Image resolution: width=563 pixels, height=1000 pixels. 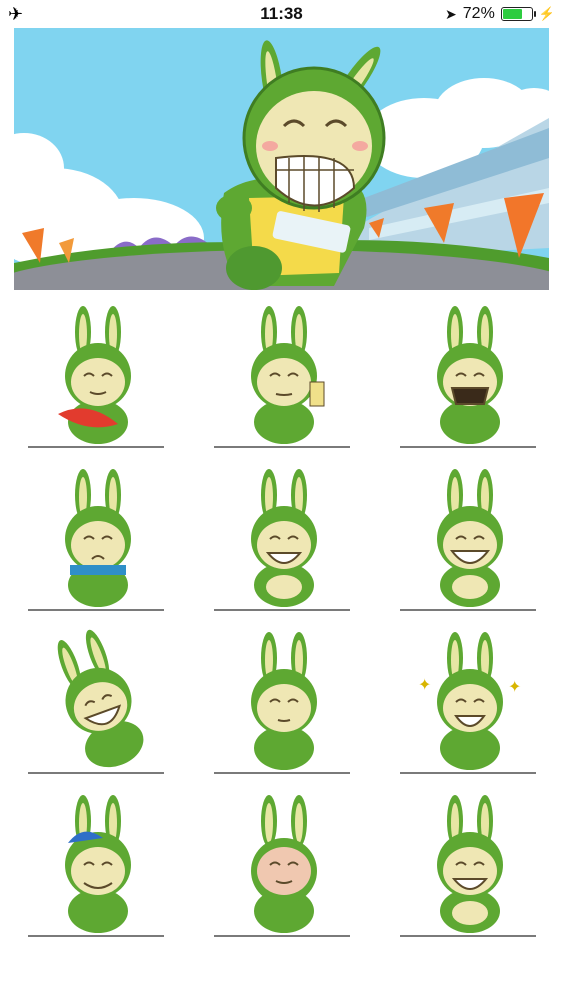 What do you see at coordinates (98, 864) in the screenshot?
I see `sticker-sleepy-cap-image` at bounding box center [98, 864].